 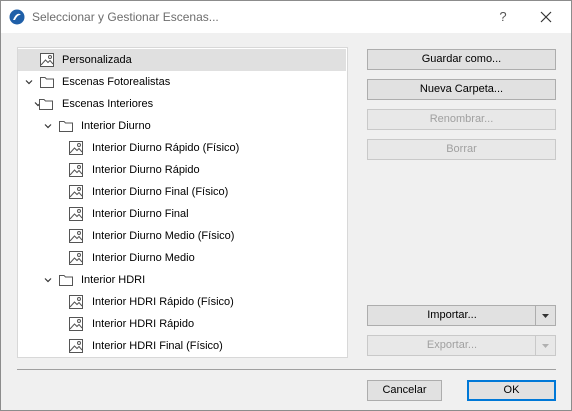 I want to click on tree-scene-item: Interior Diurno Rápido (Físico), so click(x=182, y=148).